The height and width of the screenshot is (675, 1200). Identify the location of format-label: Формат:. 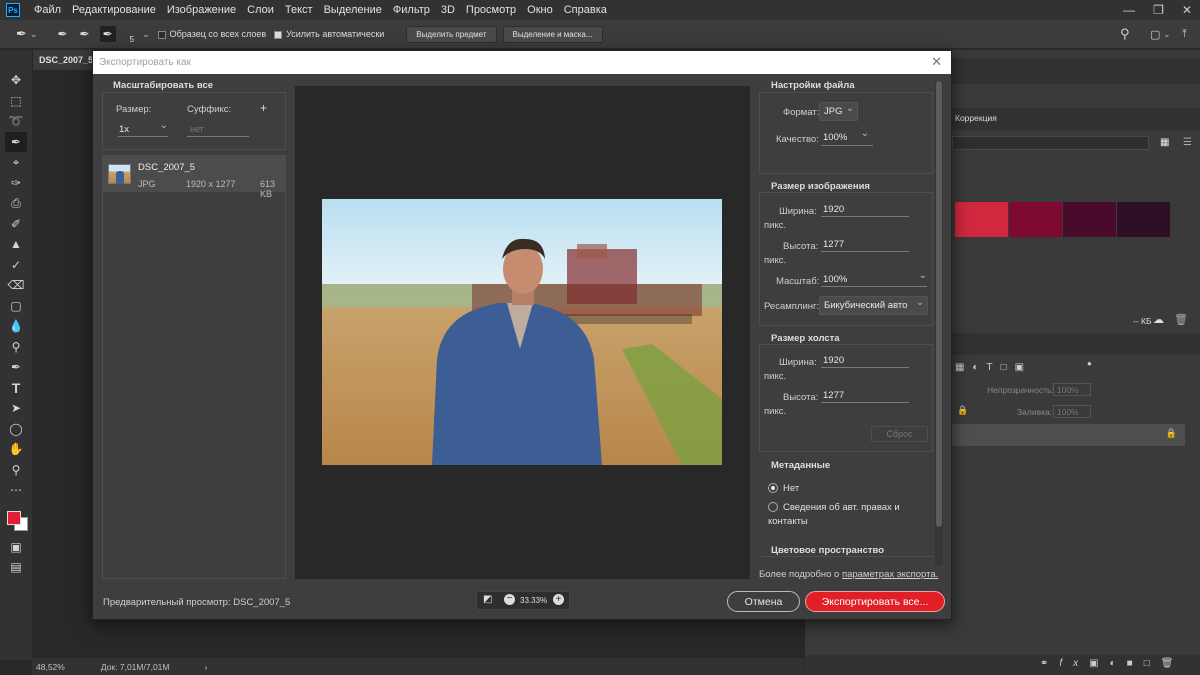
(801, 112).